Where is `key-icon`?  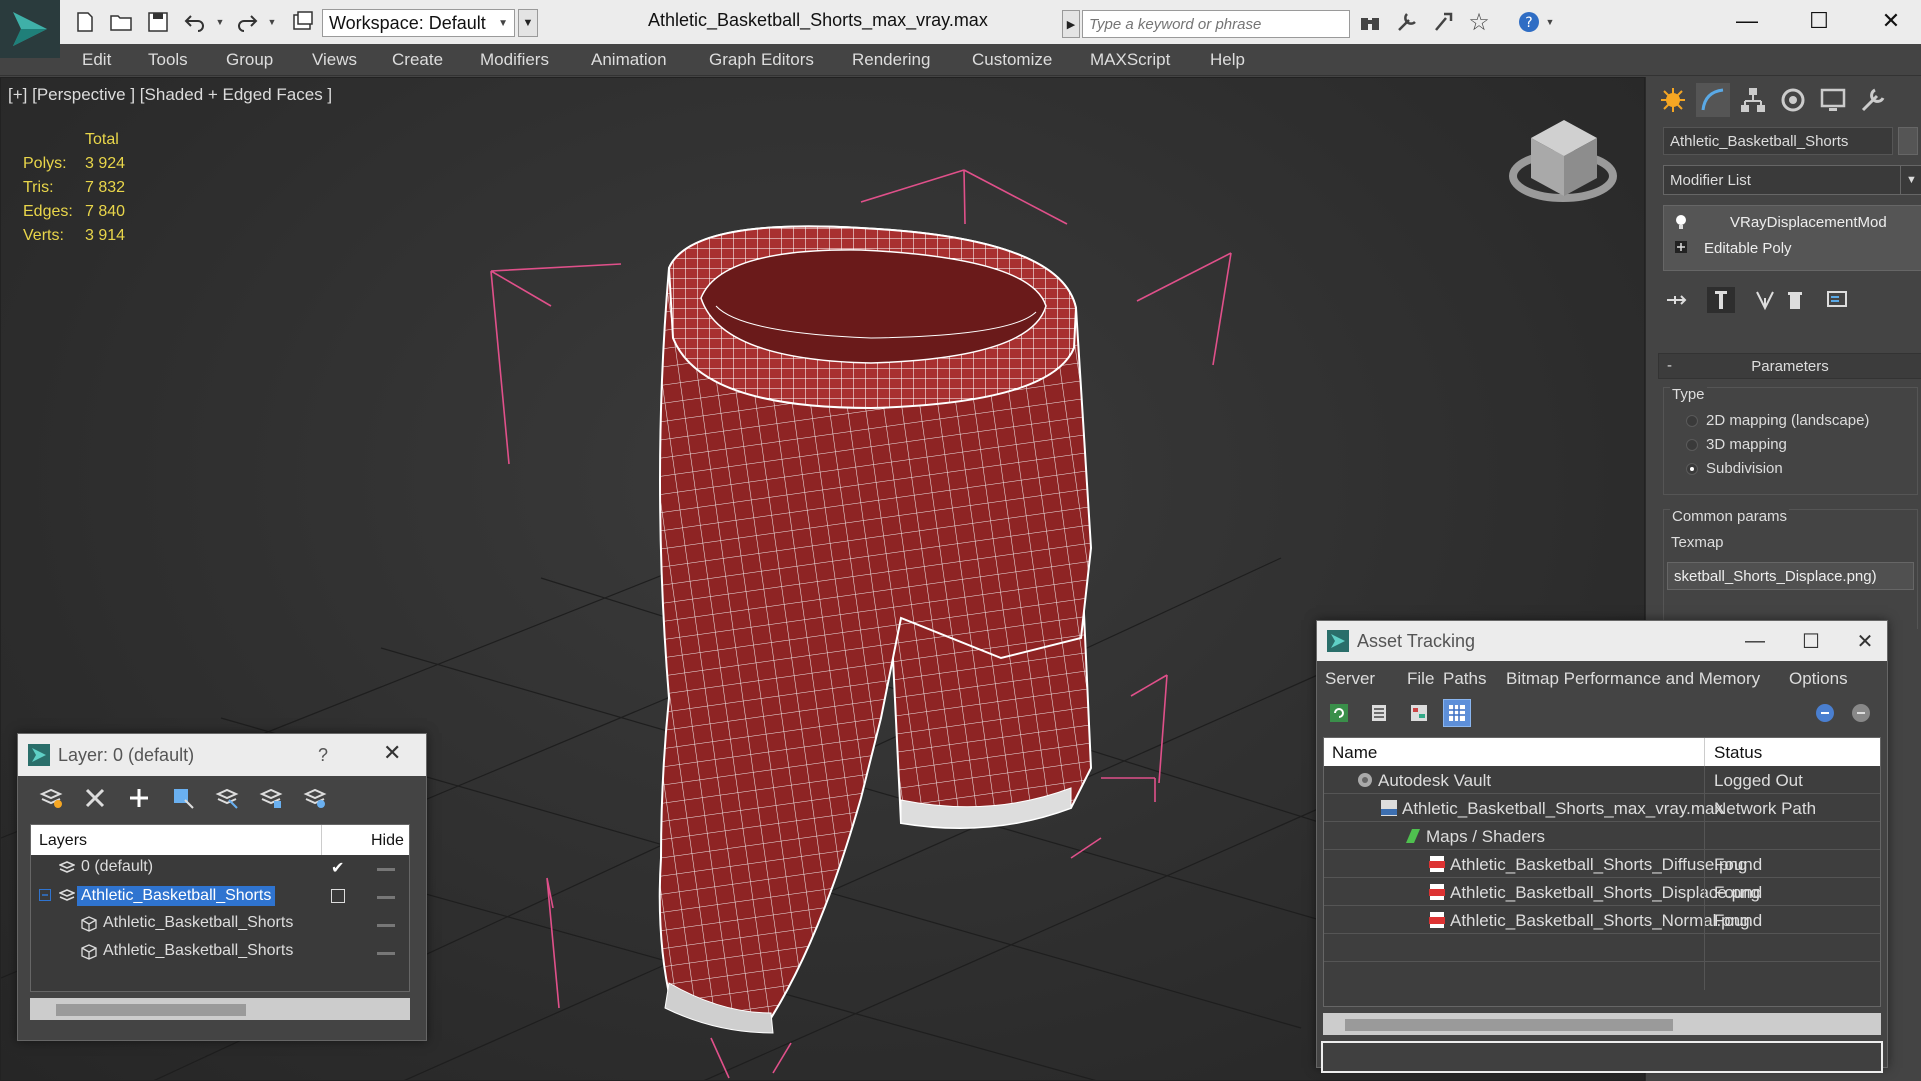
key-icon is located at coordinates (1443, 22).